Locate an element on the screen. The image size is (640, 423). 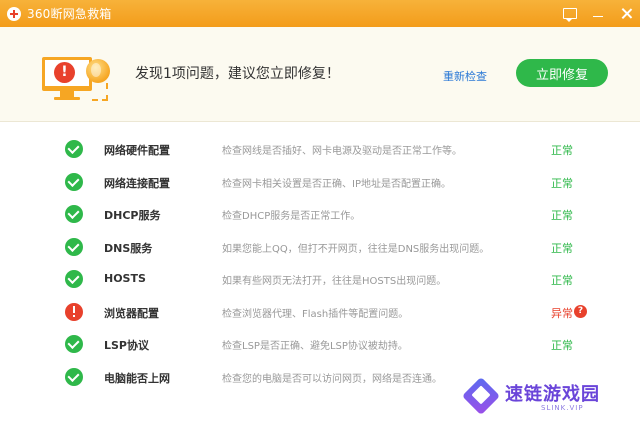
network-cable-icon is located at coordinates (100, 92).